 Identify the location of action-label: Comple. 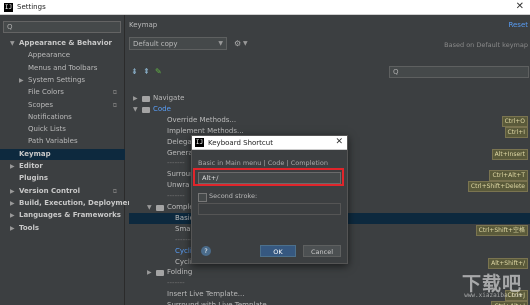
(180, 207).